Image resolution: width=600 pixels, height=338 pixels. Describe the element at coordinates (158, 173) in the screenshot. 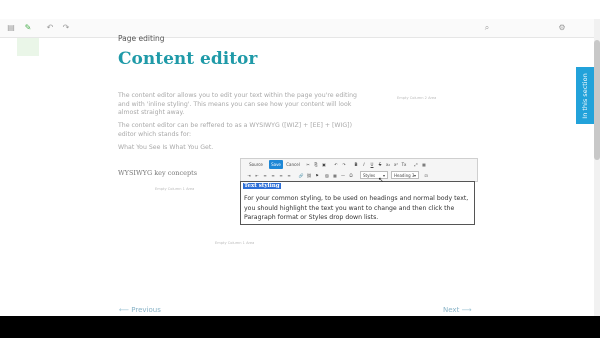

I see `key-concepts-heading: WYSIWYG key concepts` at that location.